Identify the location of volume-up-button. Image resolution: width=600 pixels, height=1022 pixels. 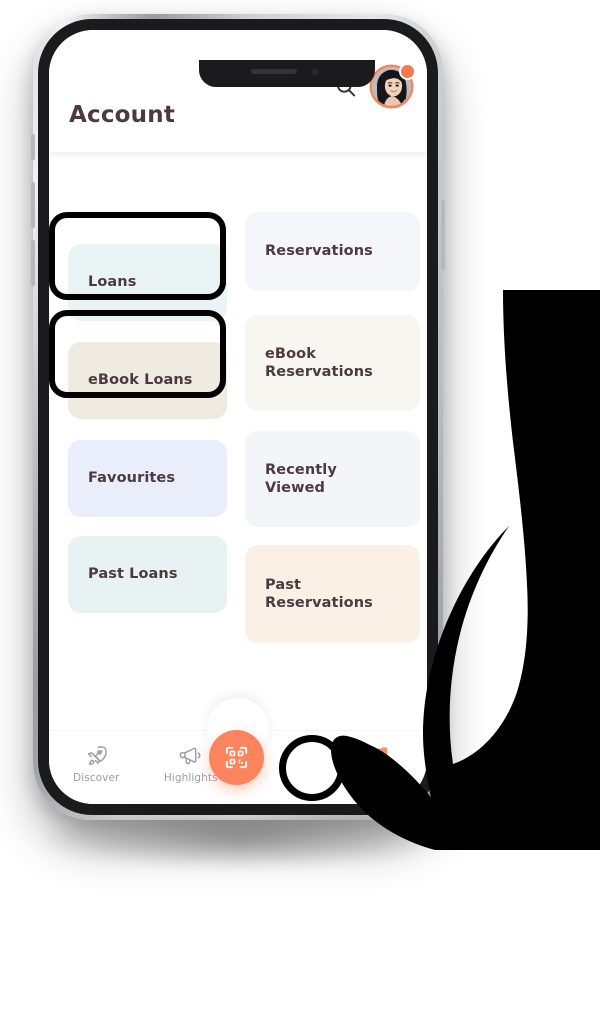
(33, 205).